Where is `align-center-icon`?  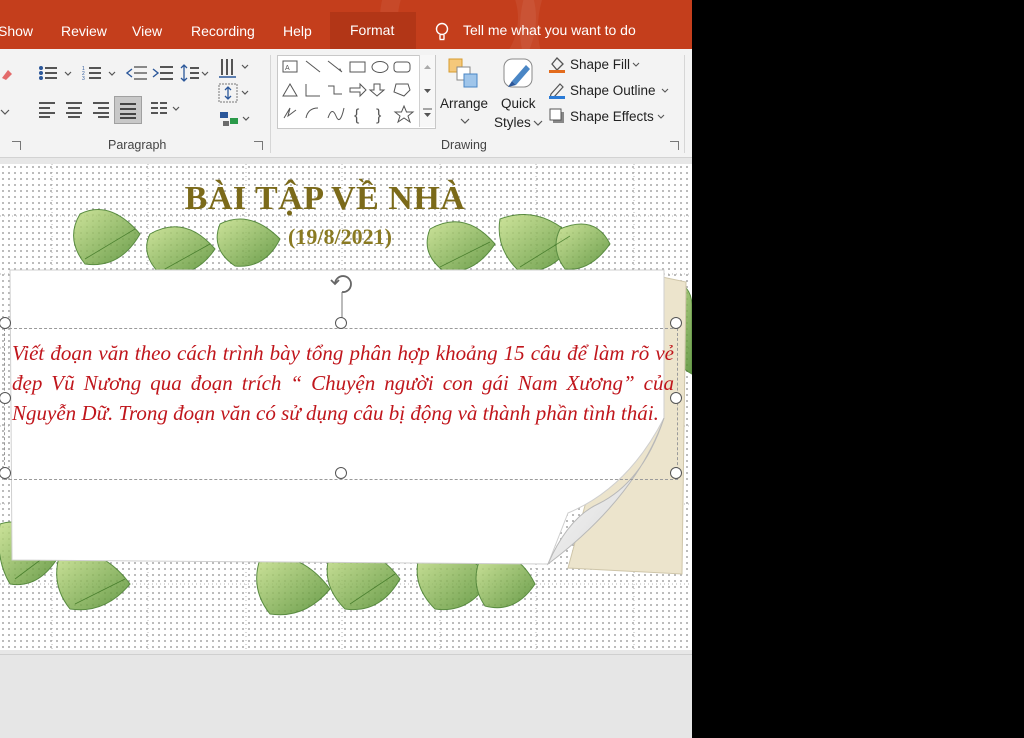
align-center-icon is located at coordinates (74, 109).